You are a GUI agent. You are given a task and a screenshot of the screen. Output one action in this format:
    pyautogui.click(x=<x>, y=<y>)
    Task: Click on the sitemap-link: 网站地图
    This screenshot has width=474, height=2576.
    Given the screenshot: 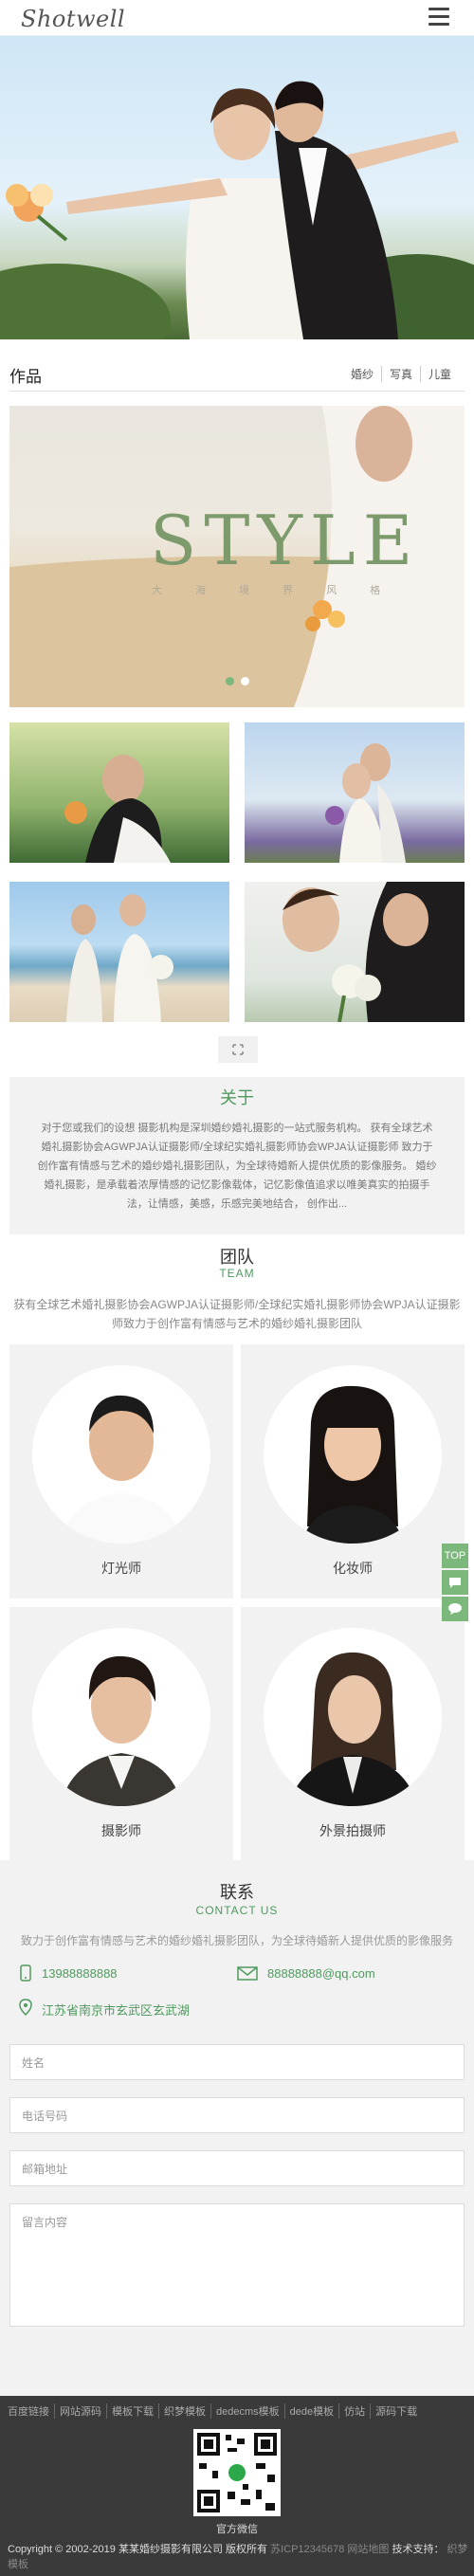 What is the action you would take?
    pyautogui.click(x=368, y=2549)
    